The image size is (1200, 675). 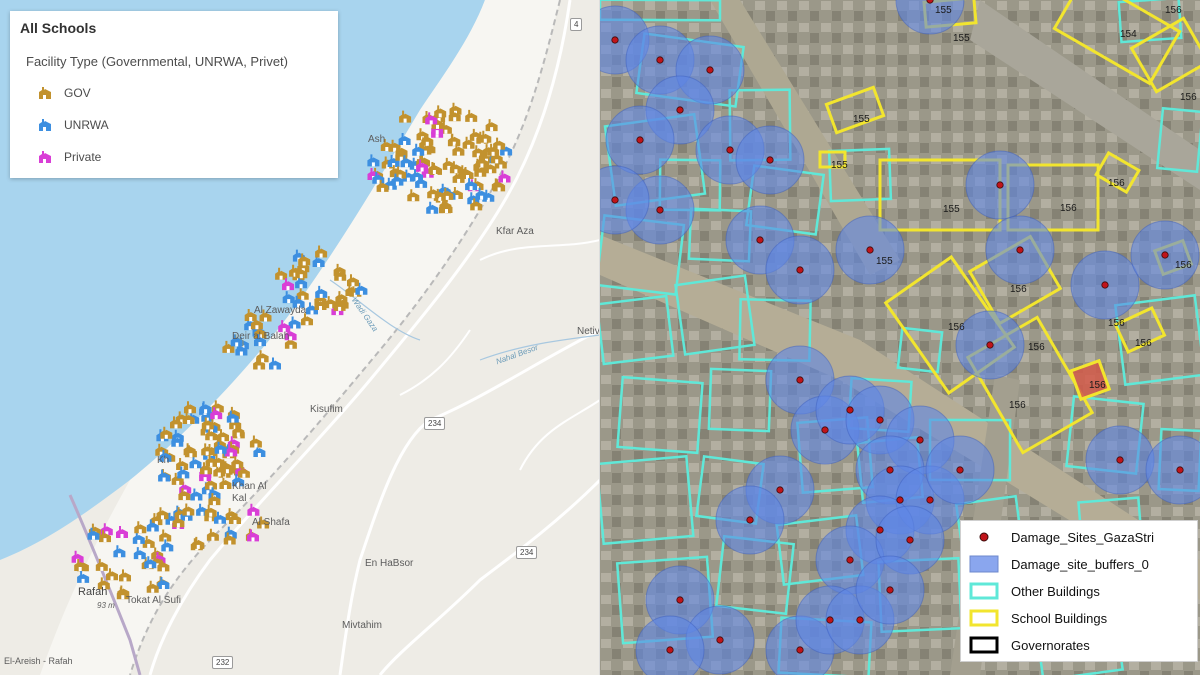 I want to click on building-label: 154, so click(x=1128, y=34).